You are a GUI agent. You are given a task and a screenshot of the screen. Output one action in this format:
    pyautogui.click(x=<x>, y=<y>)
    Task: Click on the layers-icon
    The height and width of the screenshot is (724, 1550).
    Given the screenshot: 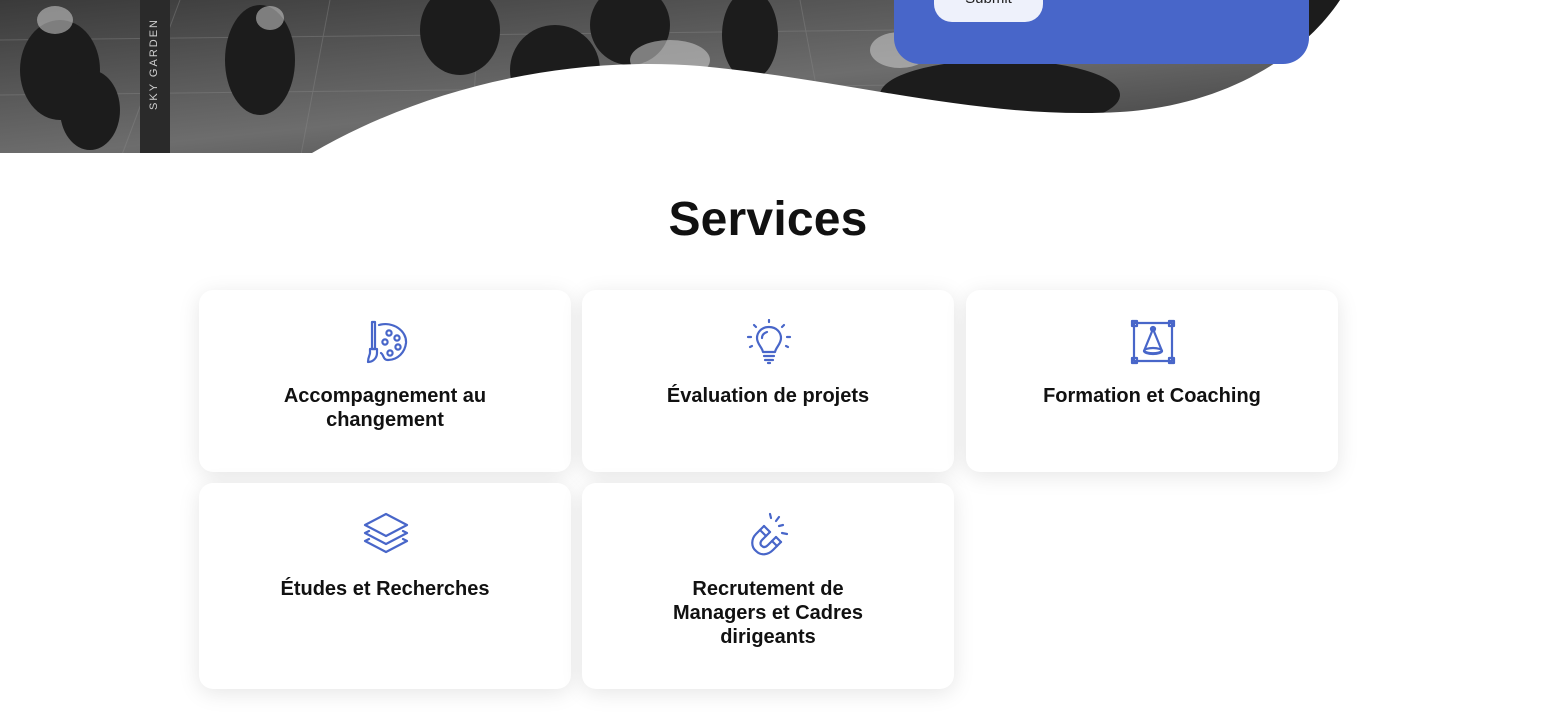 What is the action you would take?
    pyautogui.click(x=386, y=535)
    